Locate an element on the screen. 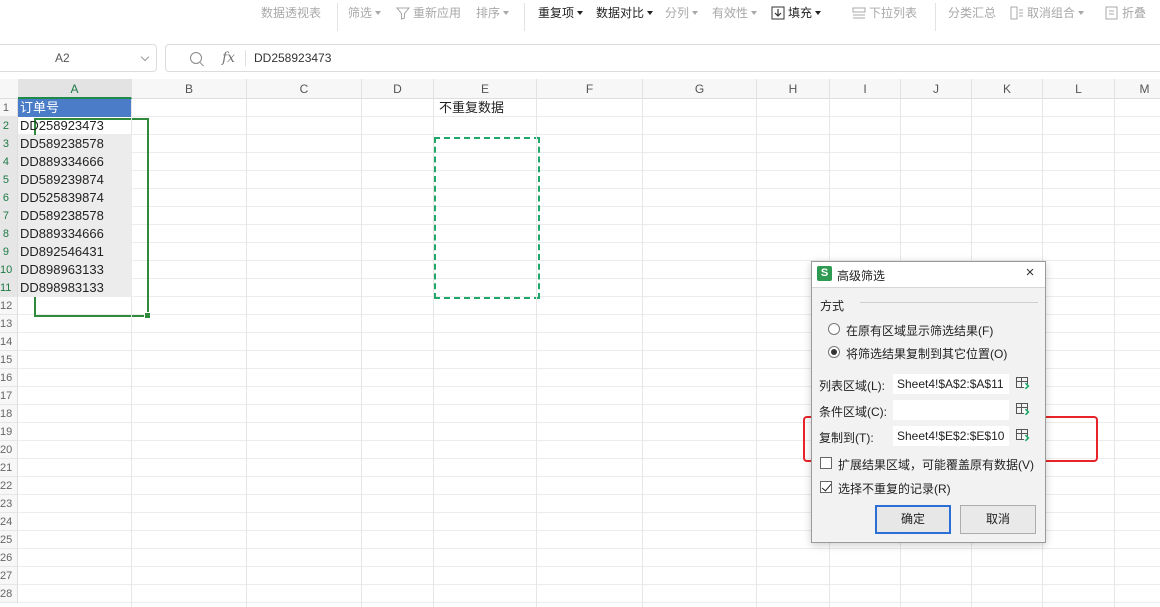  zoom-icon is located at coordinates (196, 58).